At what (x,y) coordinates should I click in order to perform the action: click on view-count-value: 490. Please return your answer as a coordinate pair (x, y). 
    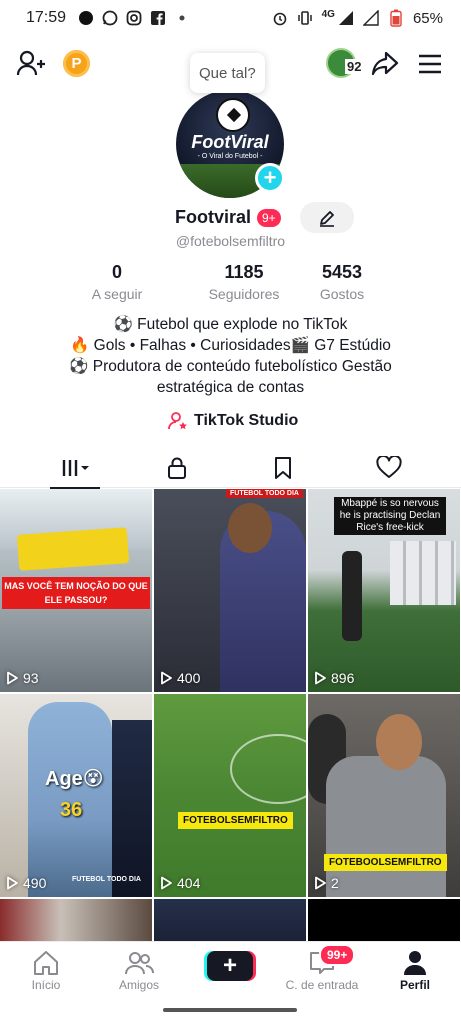
    Looking at the image, I should click on (35, 883).